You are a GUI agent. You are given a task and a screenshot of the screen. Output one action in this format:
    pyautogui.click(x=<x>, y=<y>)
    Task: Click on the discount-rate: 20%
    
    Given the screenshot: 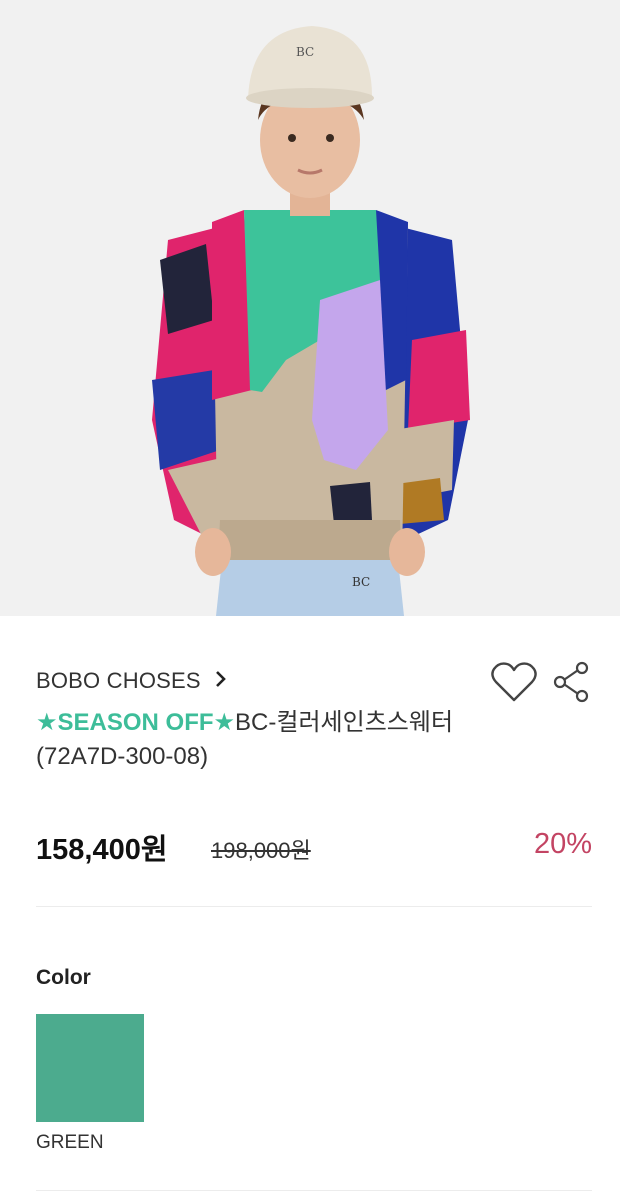 What is the action you would take?
    pyautogui.click(x=562, y=844)
    